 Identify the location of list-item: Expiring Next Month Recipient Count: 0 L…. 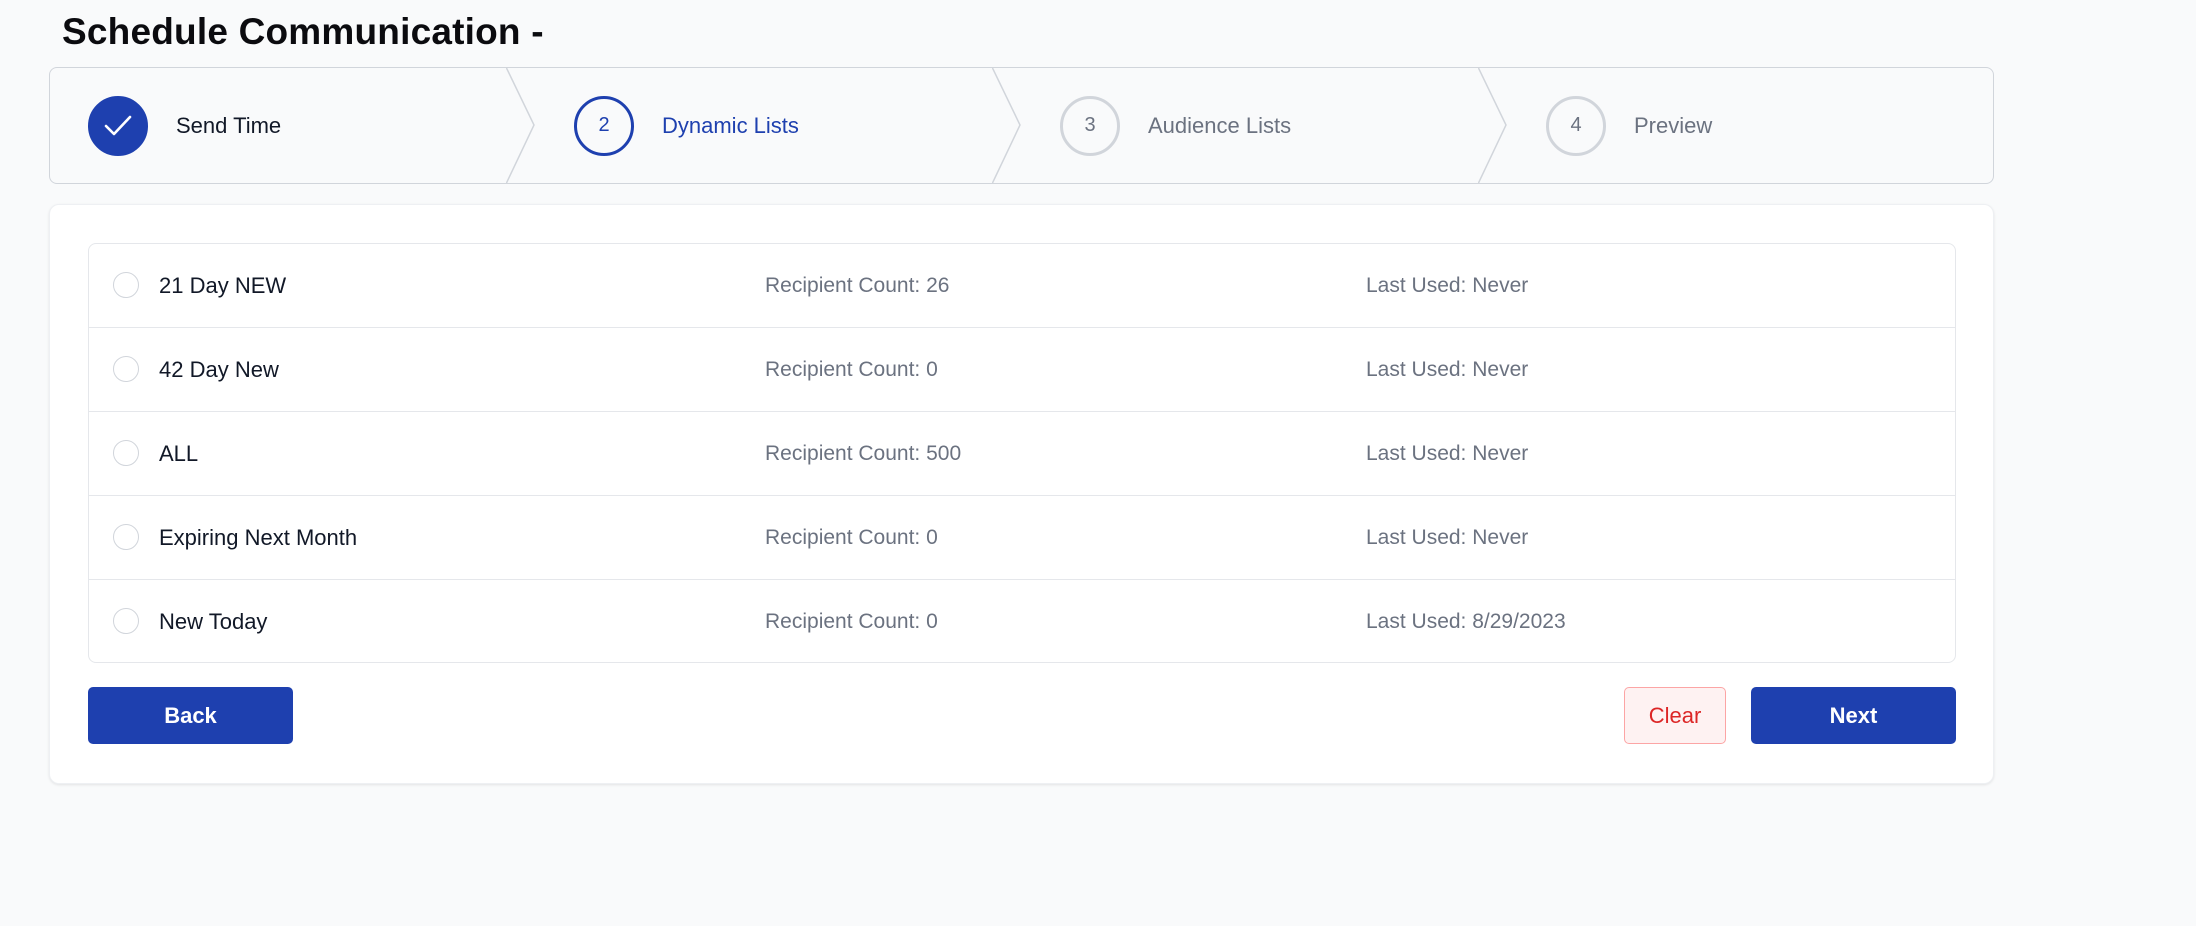
(1022, 538).